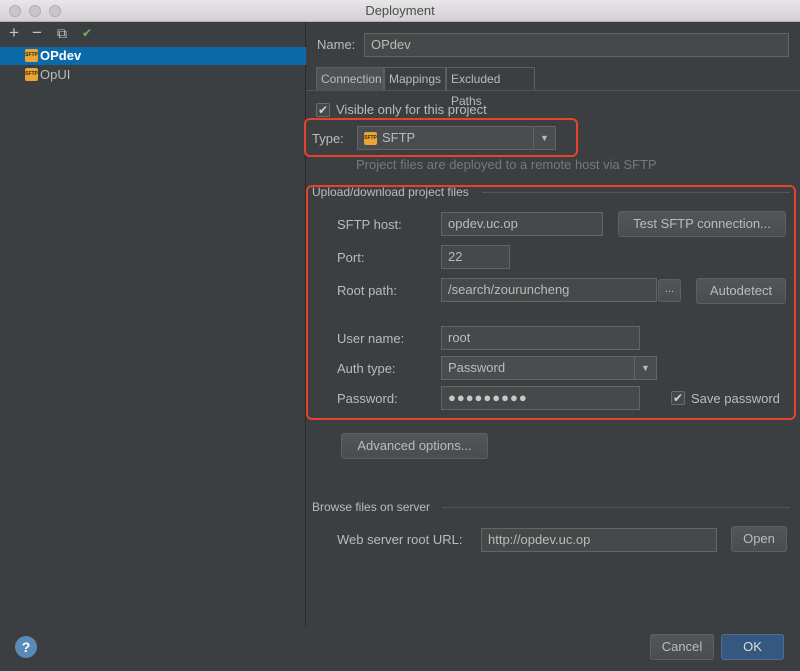 Image resolution: width=800 pixels, height=671 pixels. I want to click on add-icon: +, so click(14, 33).